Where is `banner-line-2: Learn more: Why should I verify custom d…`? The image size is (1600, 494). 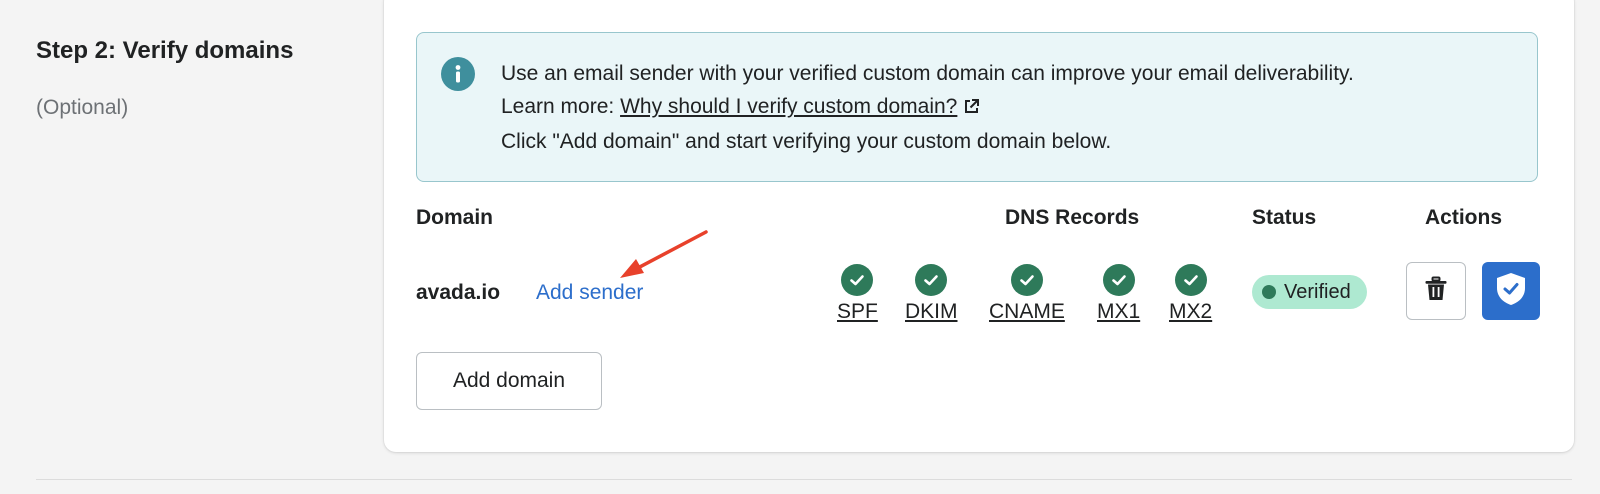
banner-line-2: Learn more: Why should I verify custom d… is located at coordinates (927, 107).